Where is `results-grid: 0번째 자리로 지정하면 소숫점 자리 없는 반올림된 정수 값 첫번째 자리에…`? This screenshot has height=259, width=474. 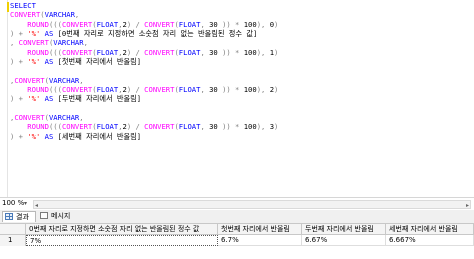
results-grid: 0번째 자리로 지정하면 소숫점 자리 없는 반올림된 정수 값 첫번째 자리에… is located at coordinates (237, 241).